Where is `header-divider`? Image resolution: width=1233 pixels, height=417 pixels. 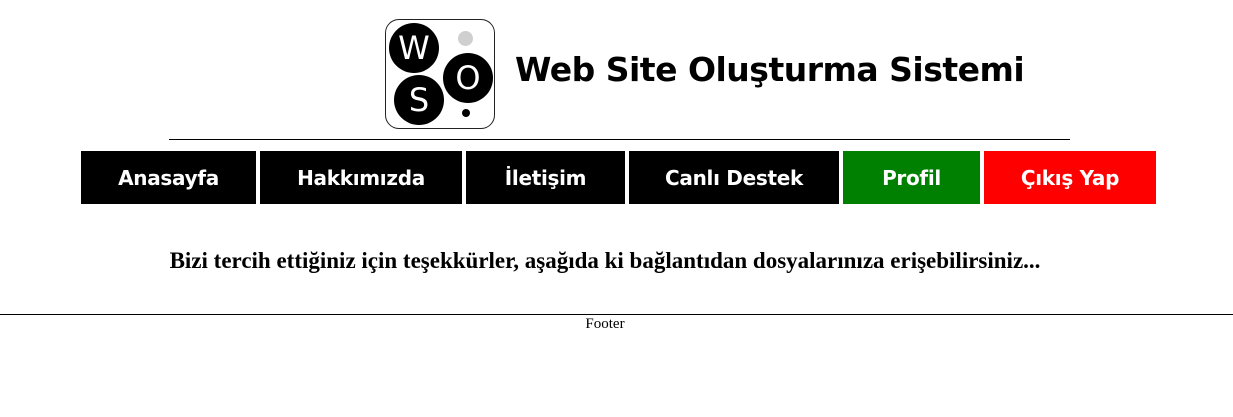
header-divider is located at coordinates (619, 139).